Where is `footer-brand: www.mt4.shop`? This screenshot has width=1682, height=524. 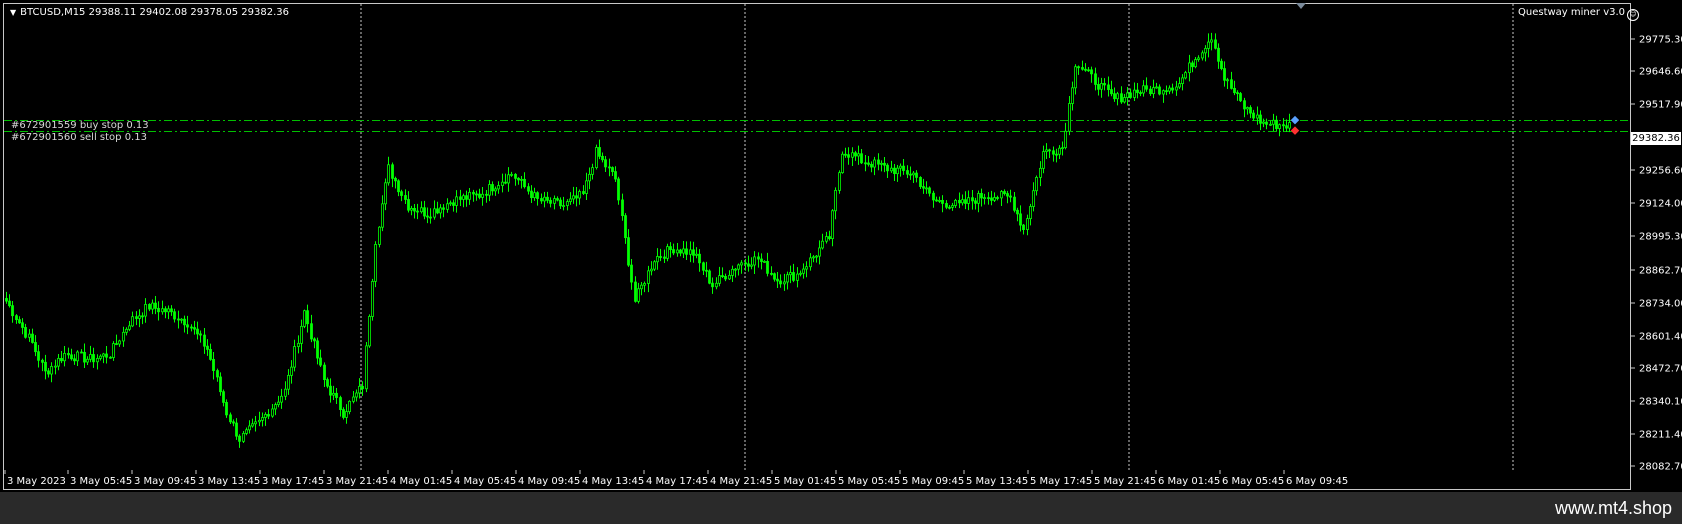 footer-brand: www.mt4.shop is located at coordinates (1613, 508).